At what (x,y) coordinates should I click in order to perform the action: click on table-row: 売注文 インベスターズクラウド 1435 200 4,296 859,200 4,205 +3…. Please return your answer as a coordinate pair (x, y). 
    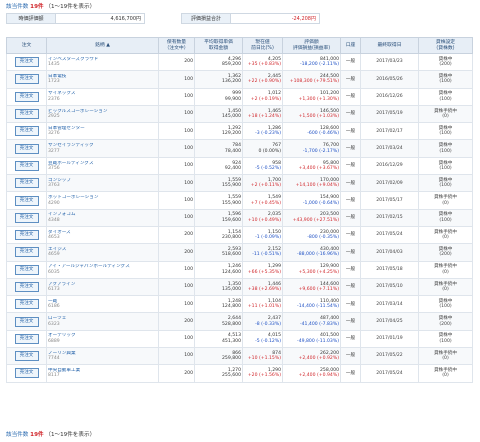
    Looking at the image, I should click on (239, 62).